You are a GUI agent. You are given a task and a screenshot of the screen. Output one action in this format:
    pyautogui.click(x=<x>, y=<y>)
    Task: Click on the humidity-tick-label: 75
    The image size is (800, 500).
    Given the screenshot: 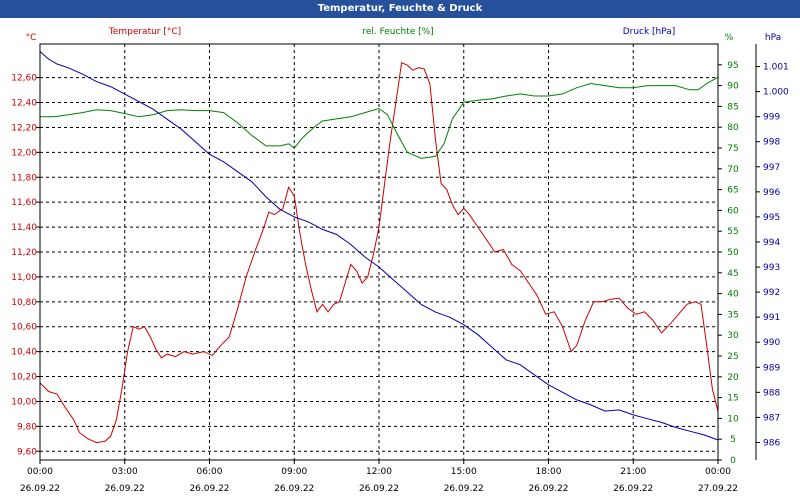 What is the action you would take?
    pyautogui.click(x=732, y=149)
    